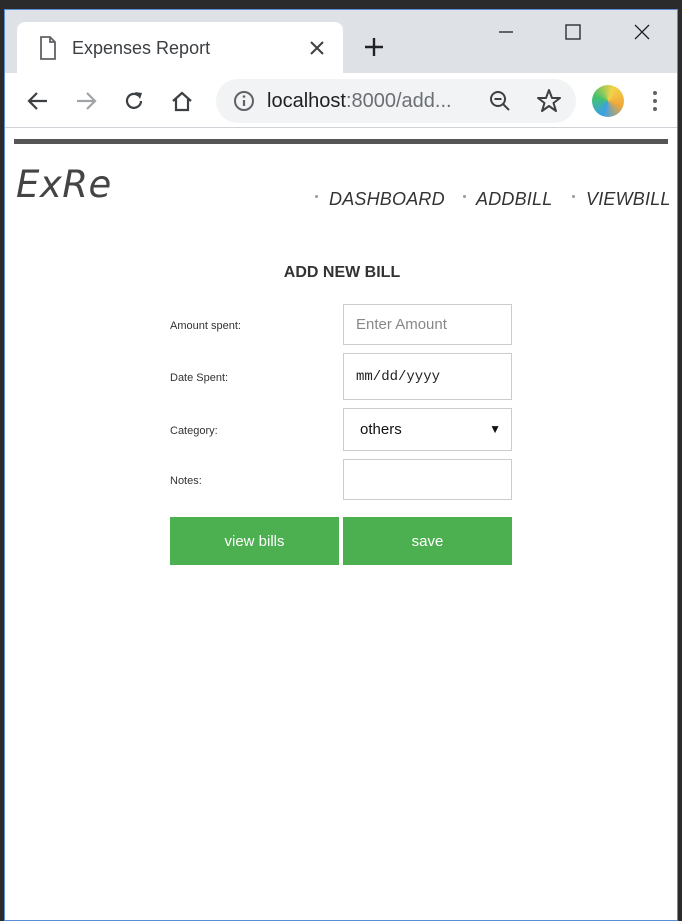 This screenshot has width=682, height=921. I want to click on nav-addbill: ADDBILL, so click(514, 199).